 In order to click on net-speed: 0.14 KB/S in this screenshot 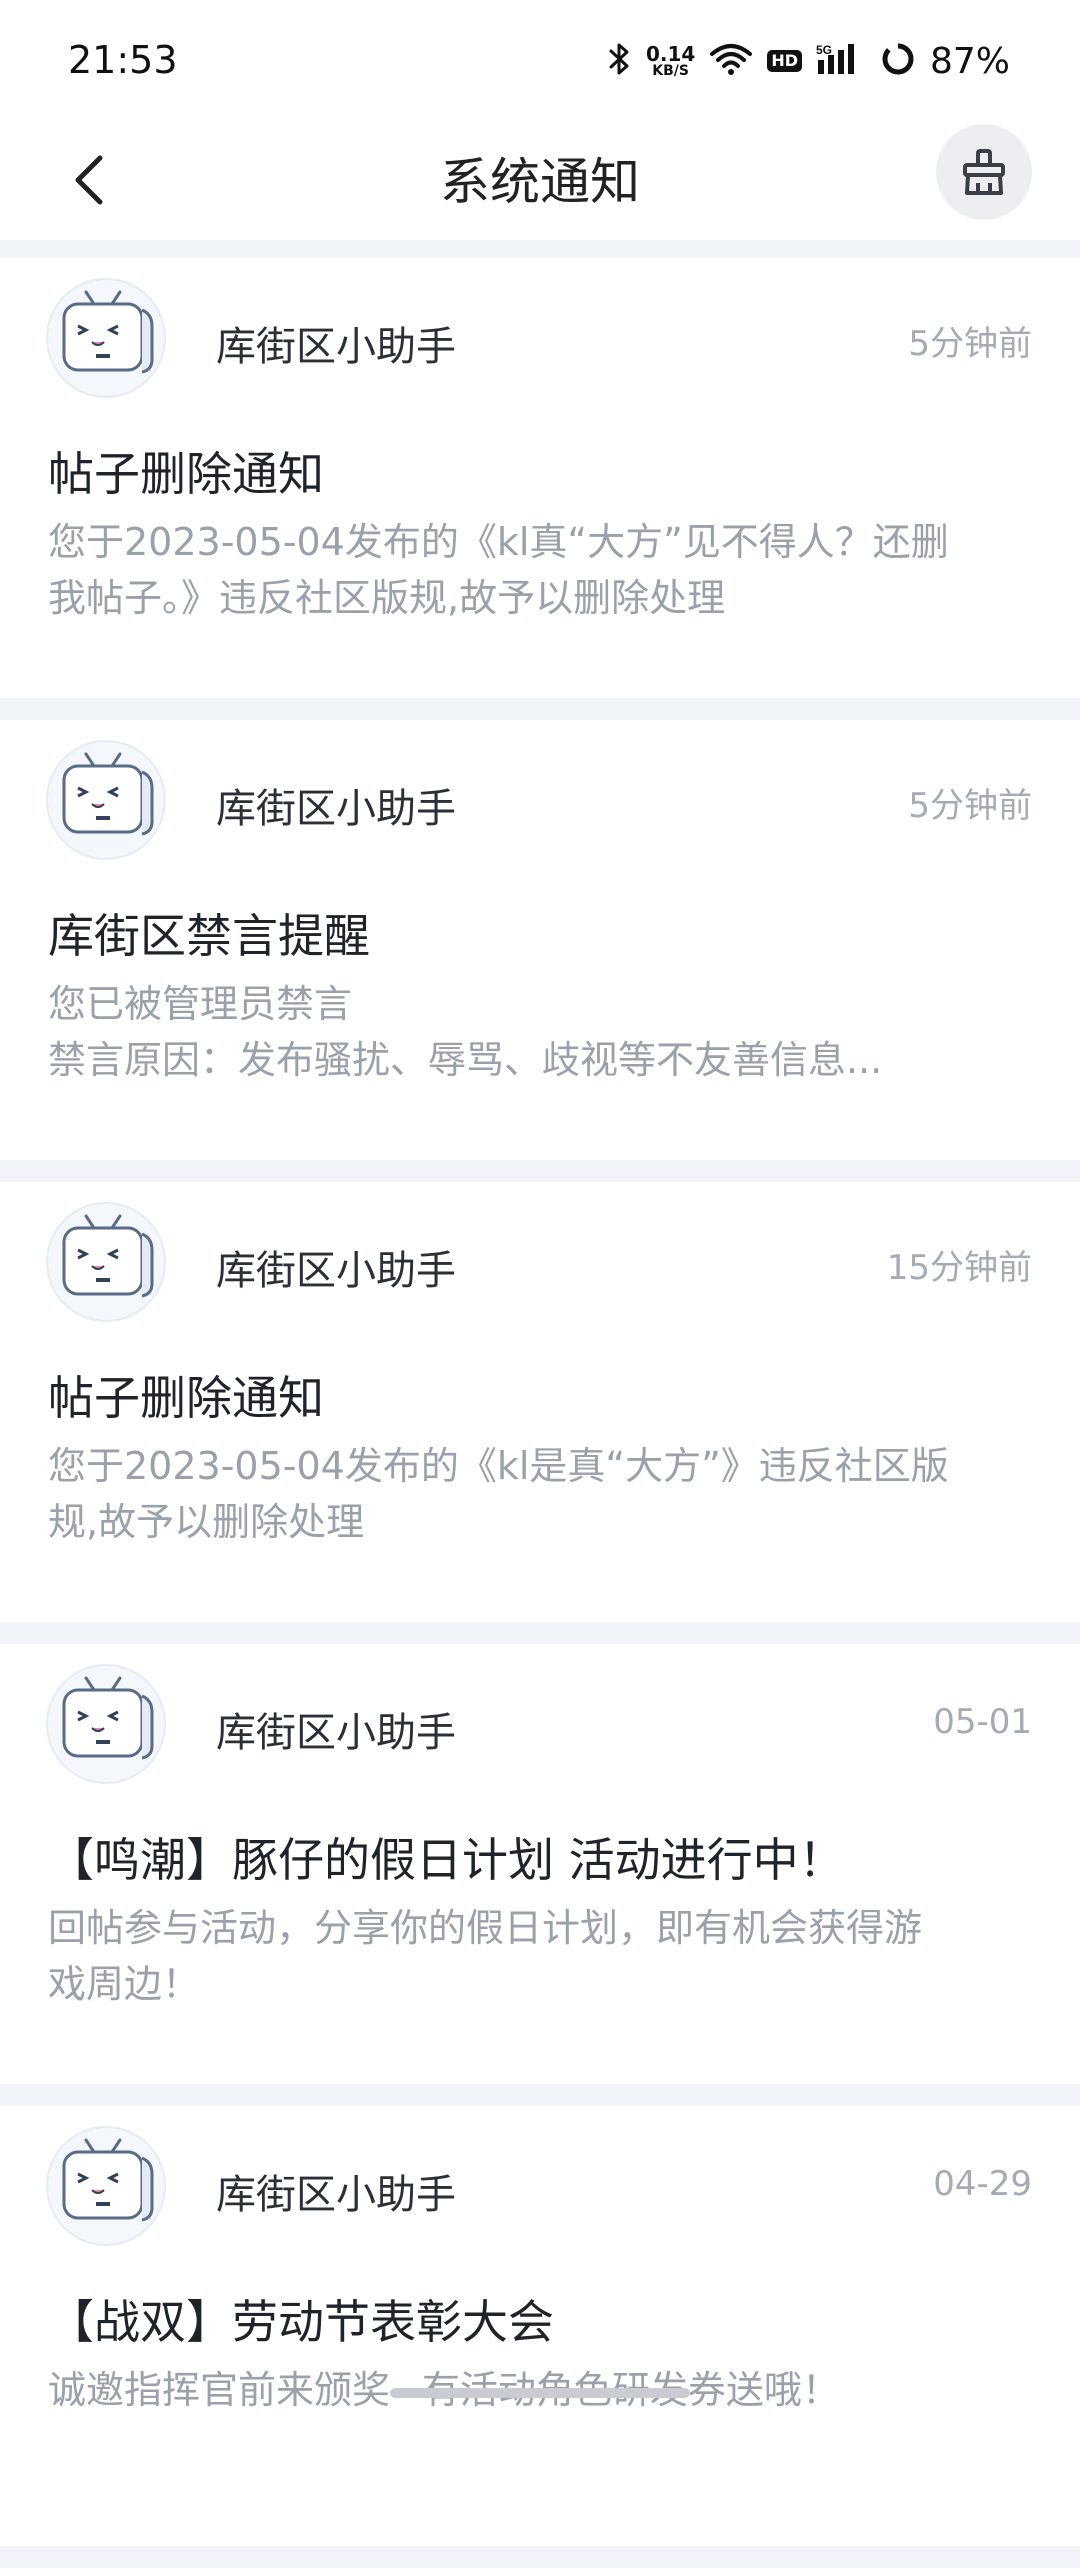, I will do `click(670, 61)`.